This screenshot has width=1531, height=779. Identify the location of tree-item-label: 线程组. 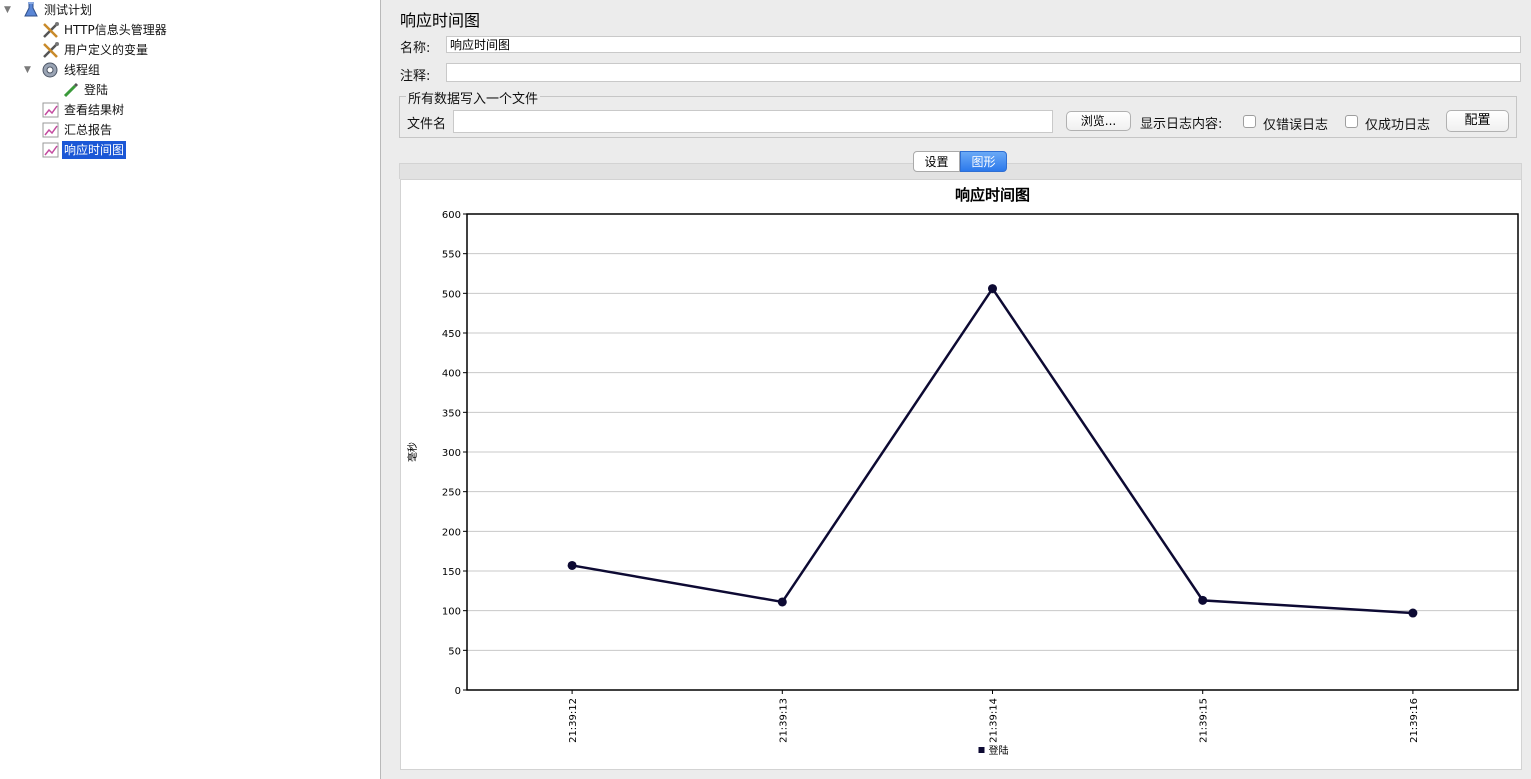
(82, 70).